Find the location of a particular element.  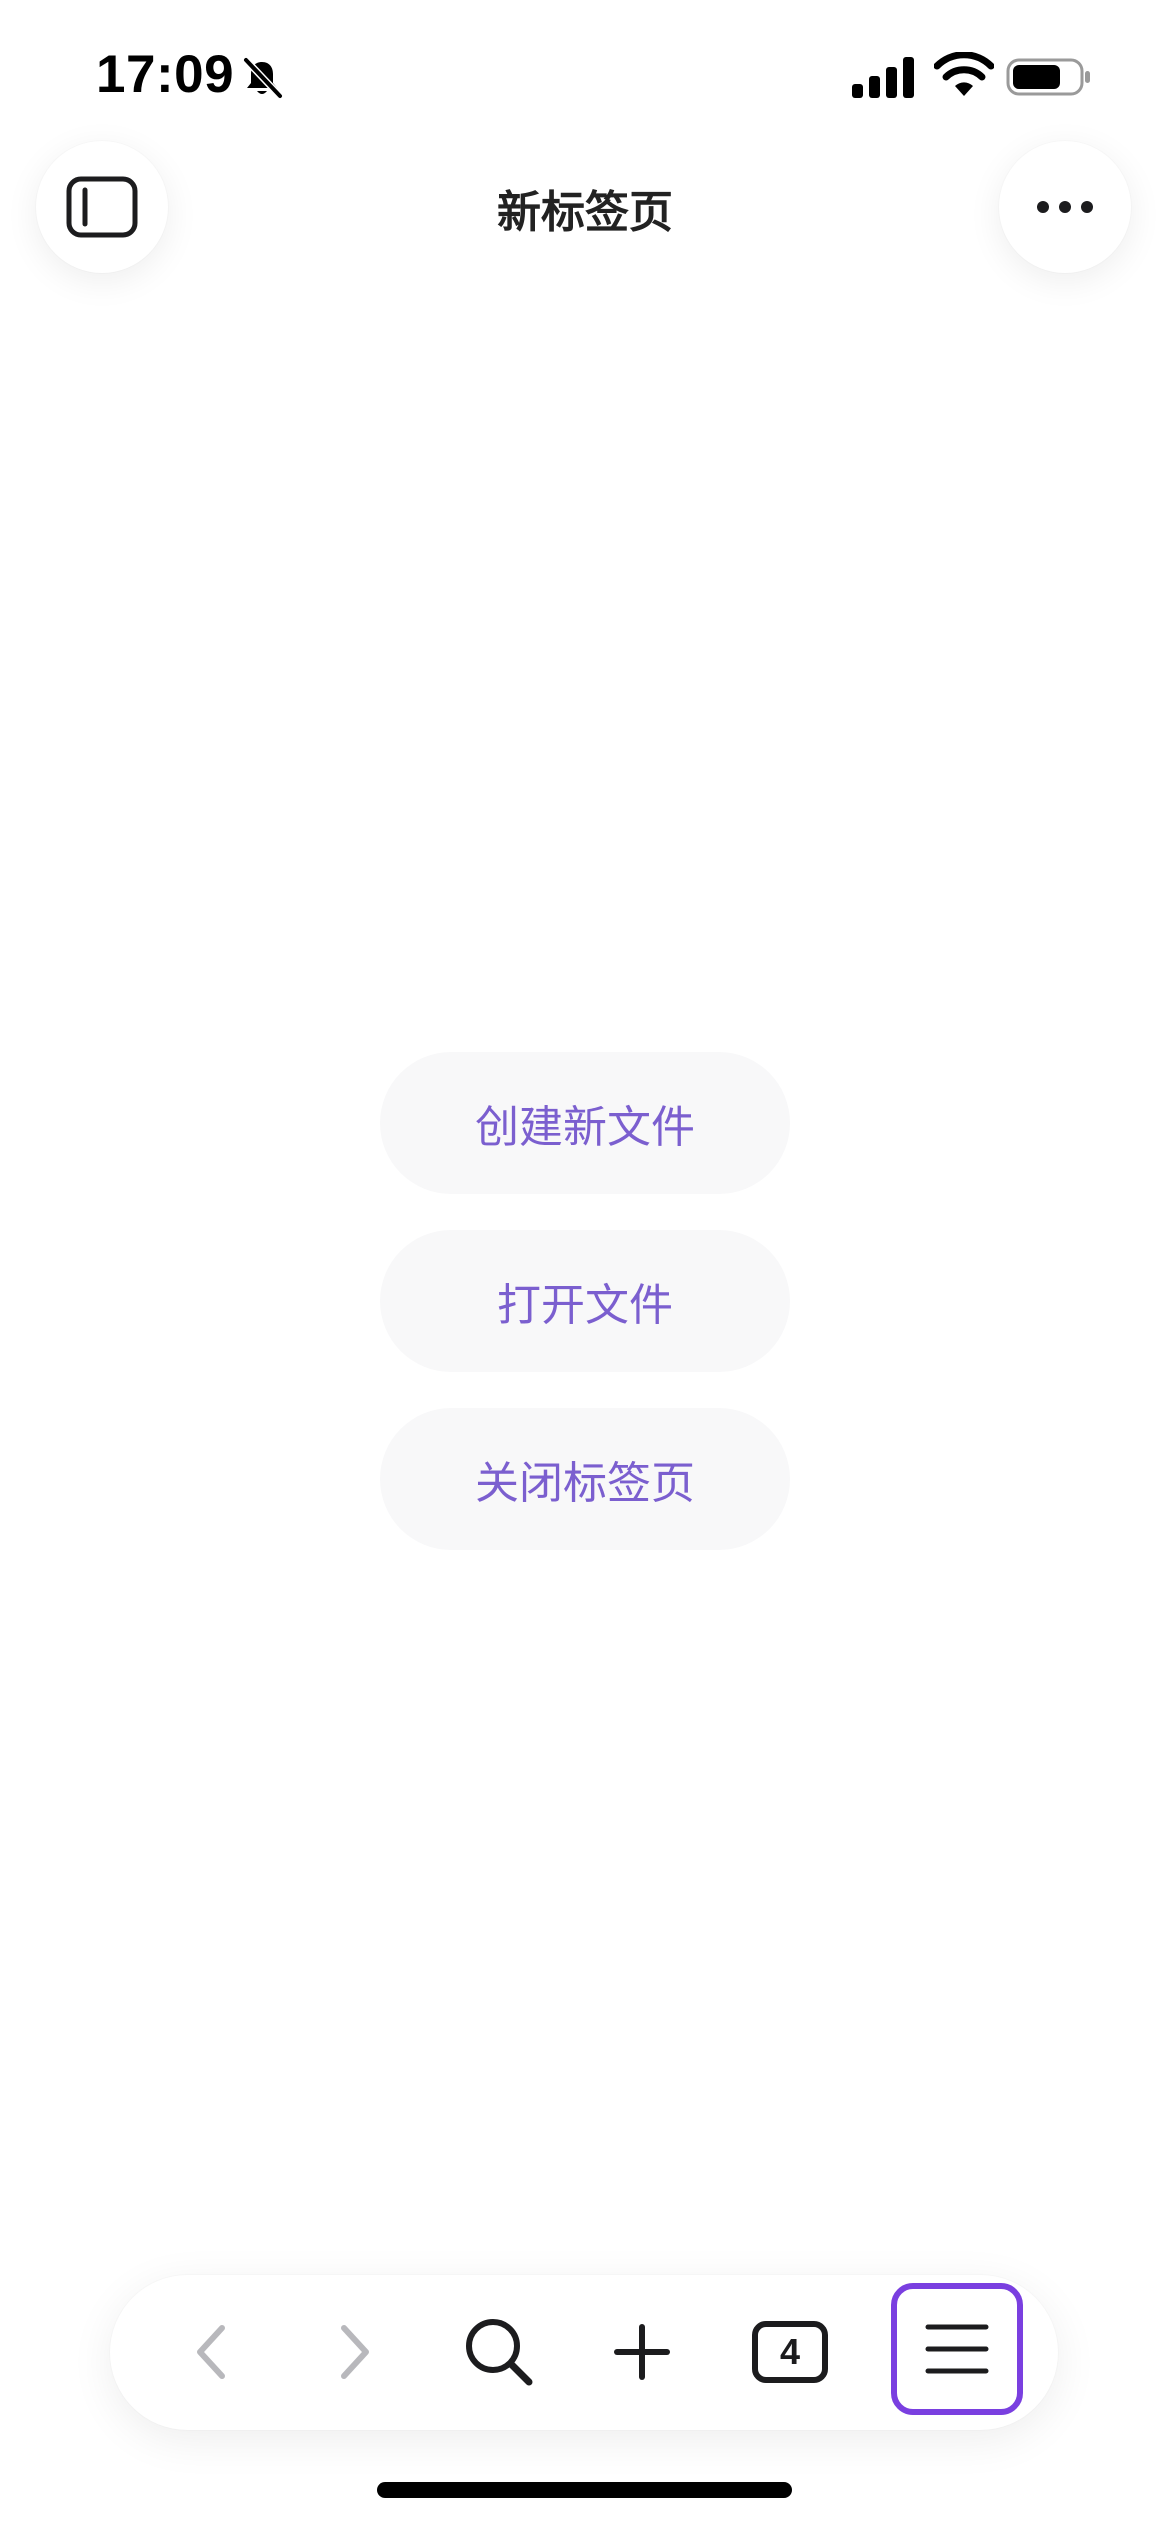

back-icon is located at coordinates (211, 2352).